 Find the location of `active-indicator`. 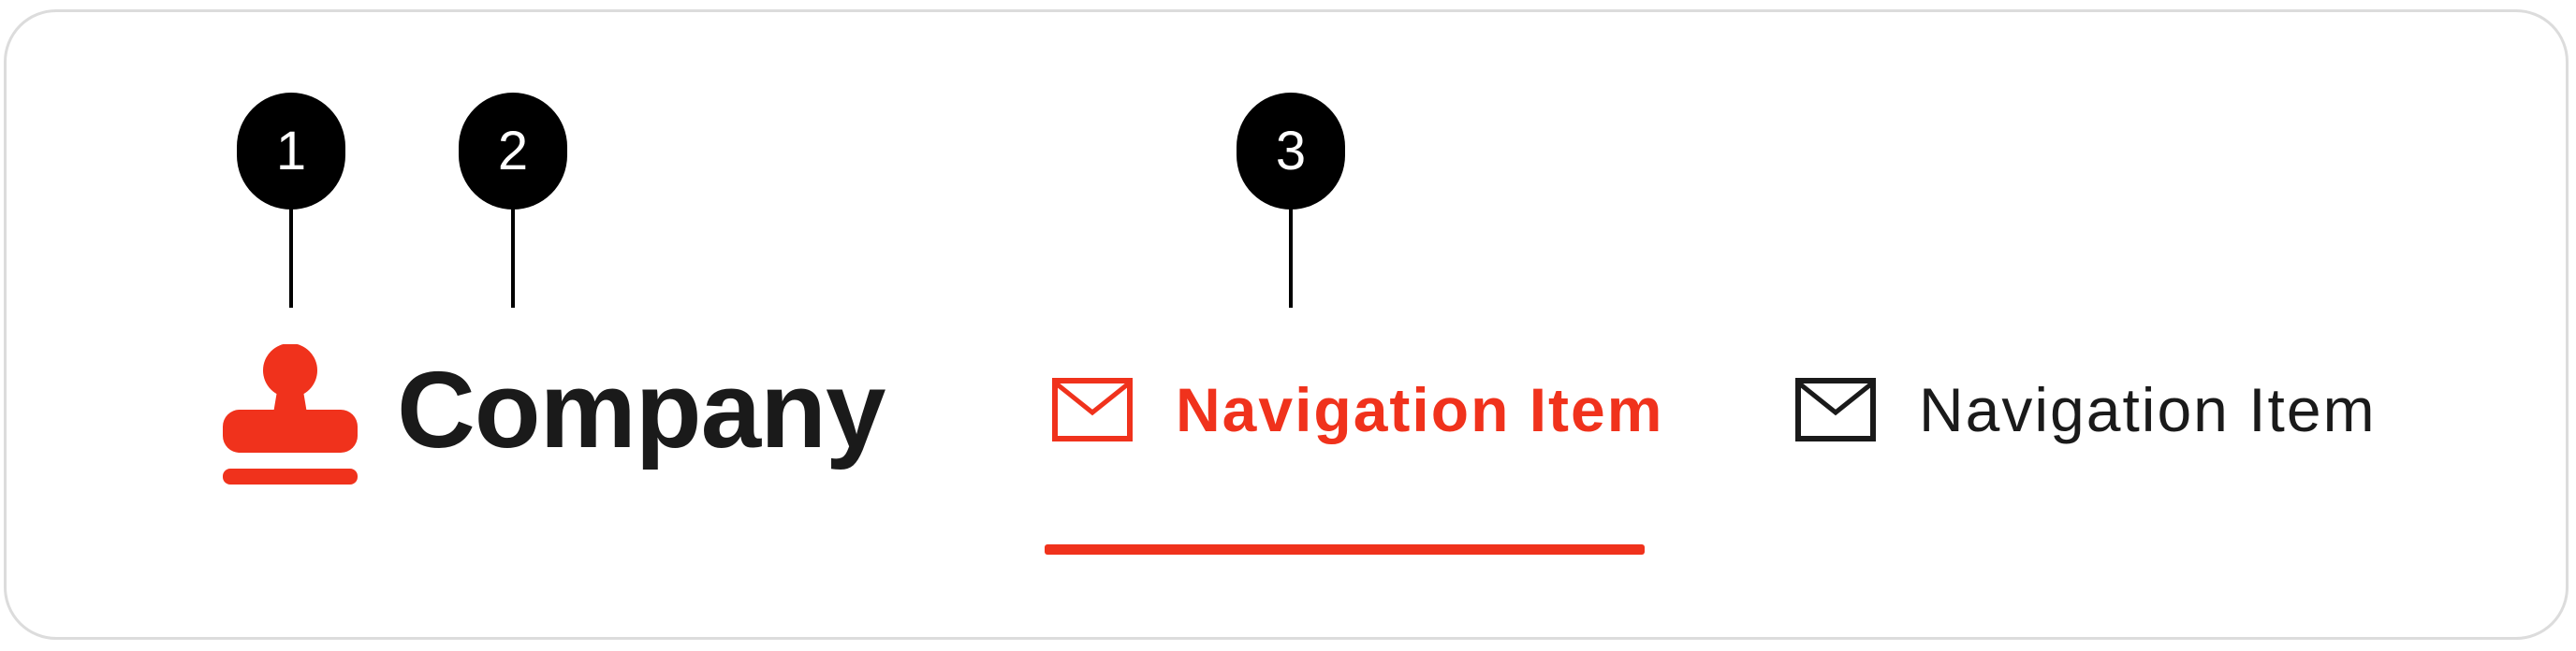

active-indicator is located at coordinates (1345, 549).